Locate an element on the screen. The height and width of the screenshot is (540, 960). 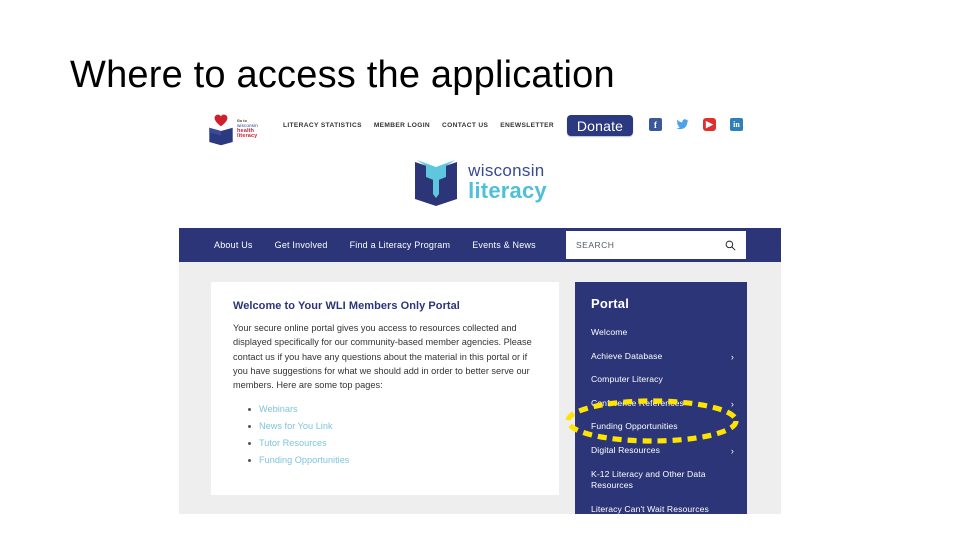
sidebar-item-label: Welcome is located at coordinates (609, 332).